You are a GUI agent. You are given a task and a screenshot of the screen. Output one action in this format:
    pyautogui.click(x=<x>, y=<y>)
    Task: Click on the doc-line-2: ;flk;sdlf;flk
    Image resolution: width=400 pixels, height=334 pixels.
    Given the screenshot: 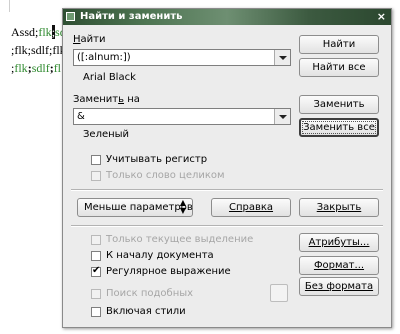 What is the action you would take?
    pyautogui.click(x=38, y=50)
    